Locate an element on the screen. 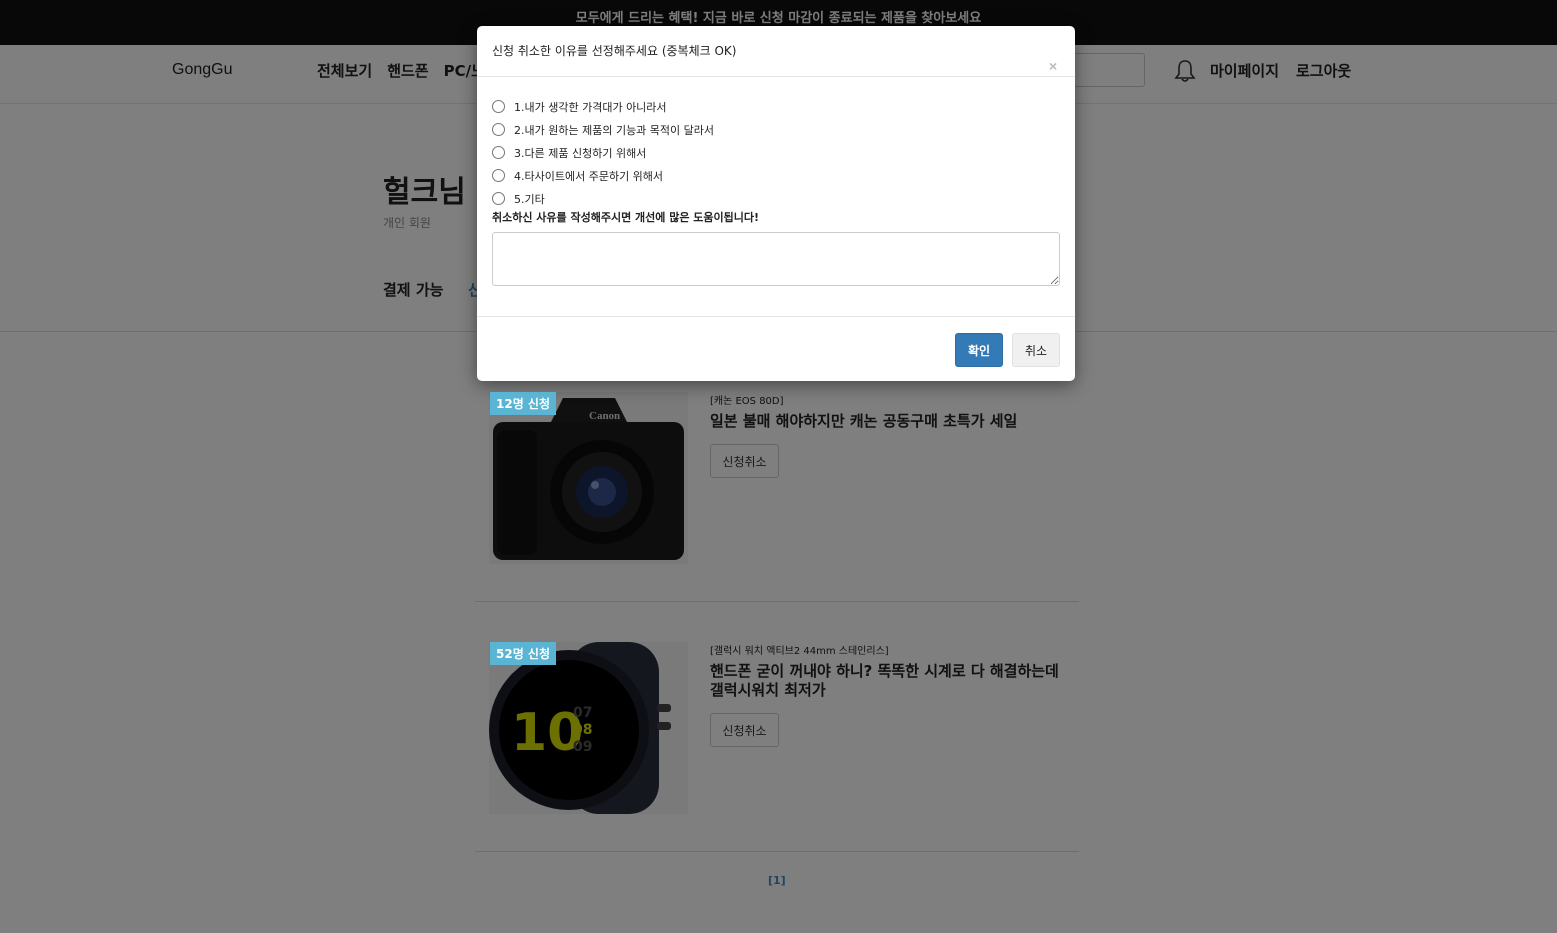 The image size is (1557, 933). reason-option-3: 3.다른 제품 신청하기 위해서 is located at coordinates (603, 152).